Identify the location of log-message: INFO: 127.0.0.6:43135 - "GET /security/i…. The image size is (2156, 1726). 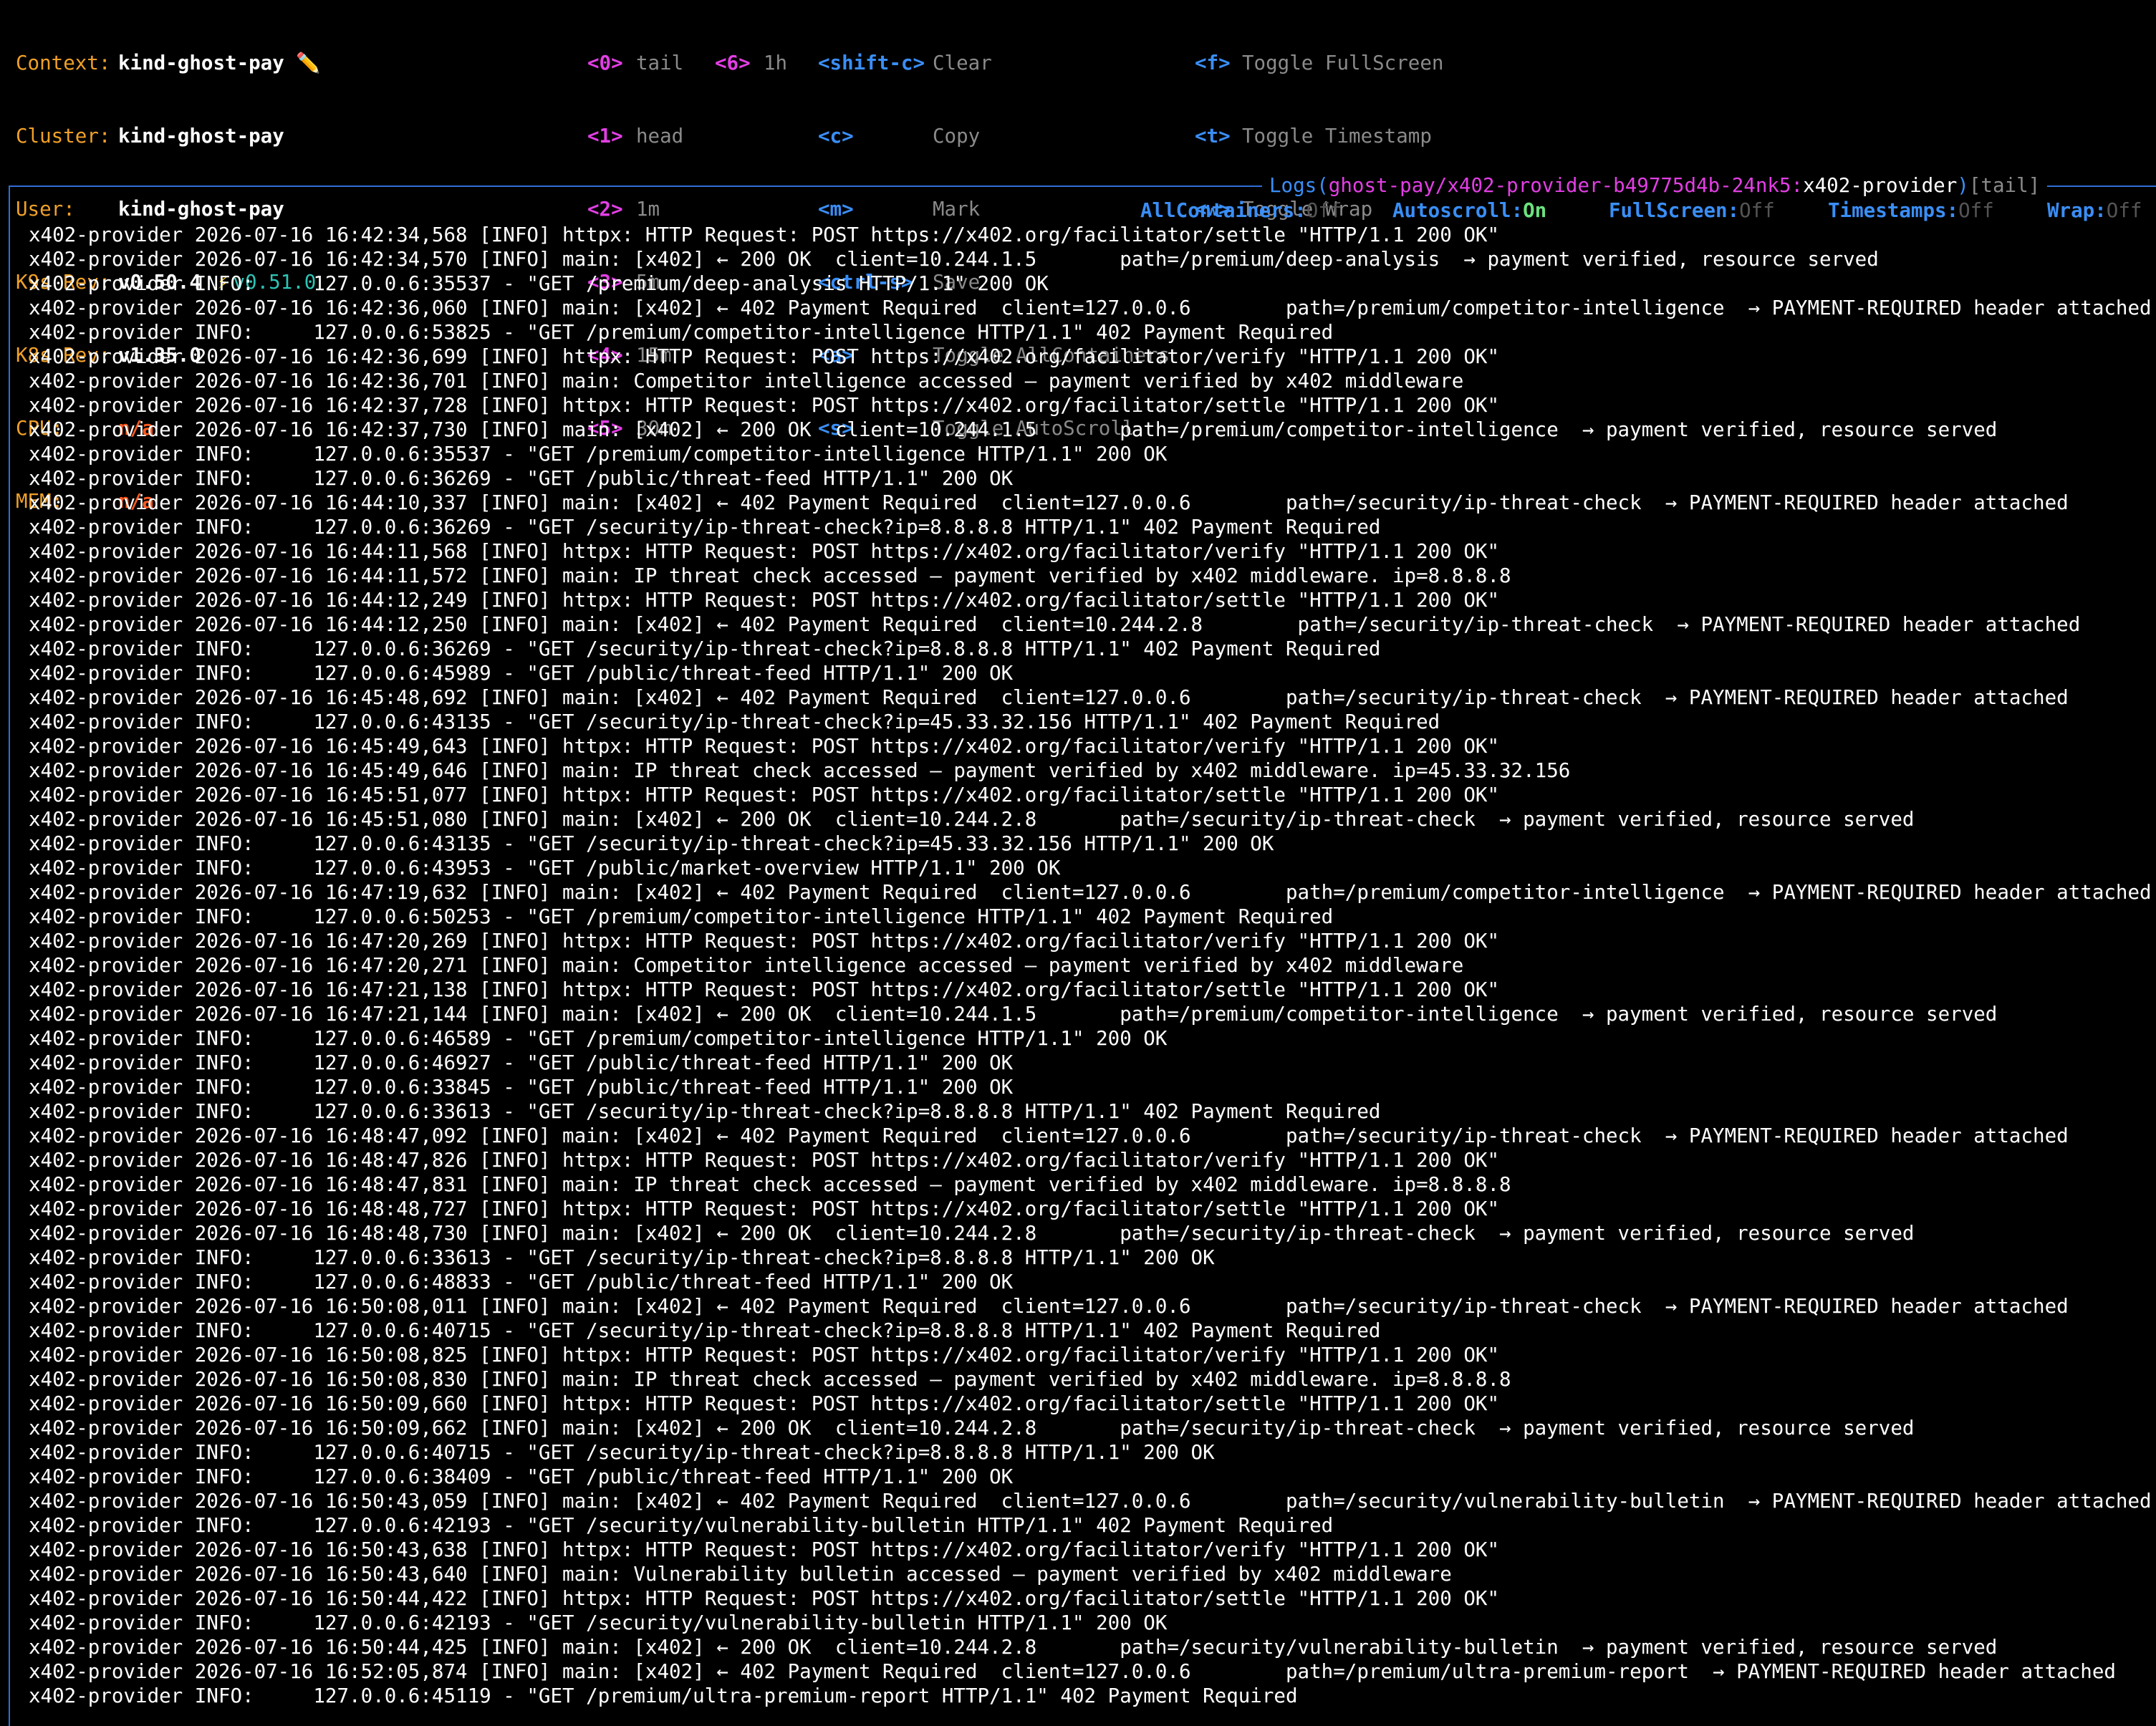
(728, 843).